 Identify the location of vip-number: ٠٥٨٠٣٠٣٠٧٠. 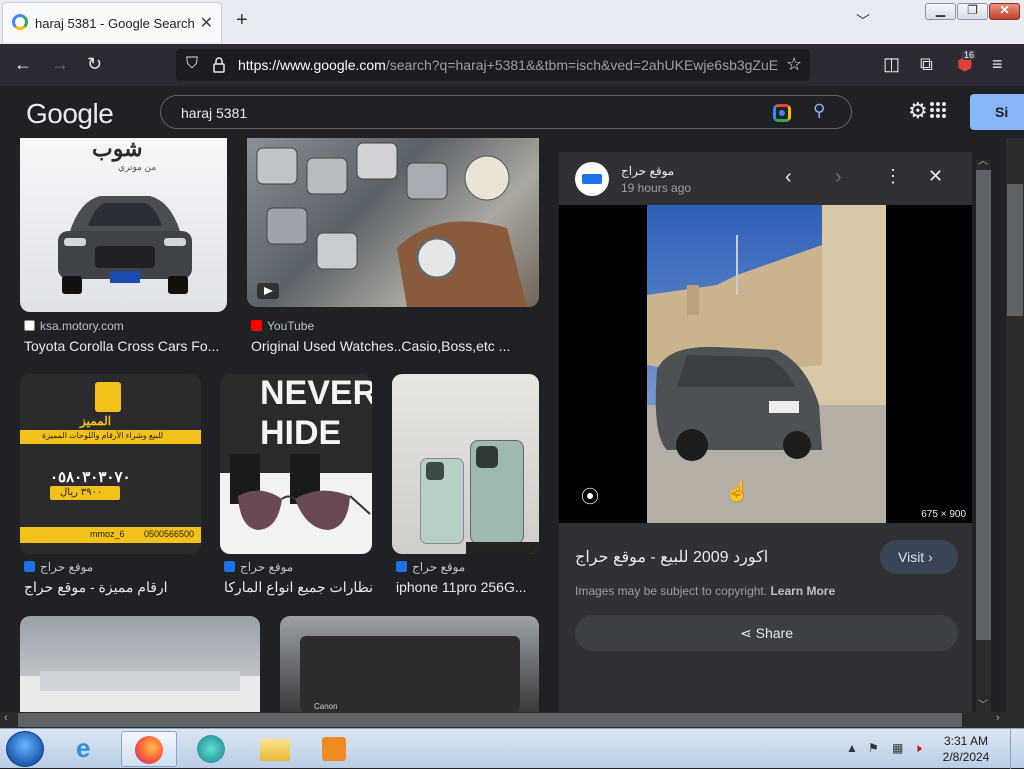
(90, 477).